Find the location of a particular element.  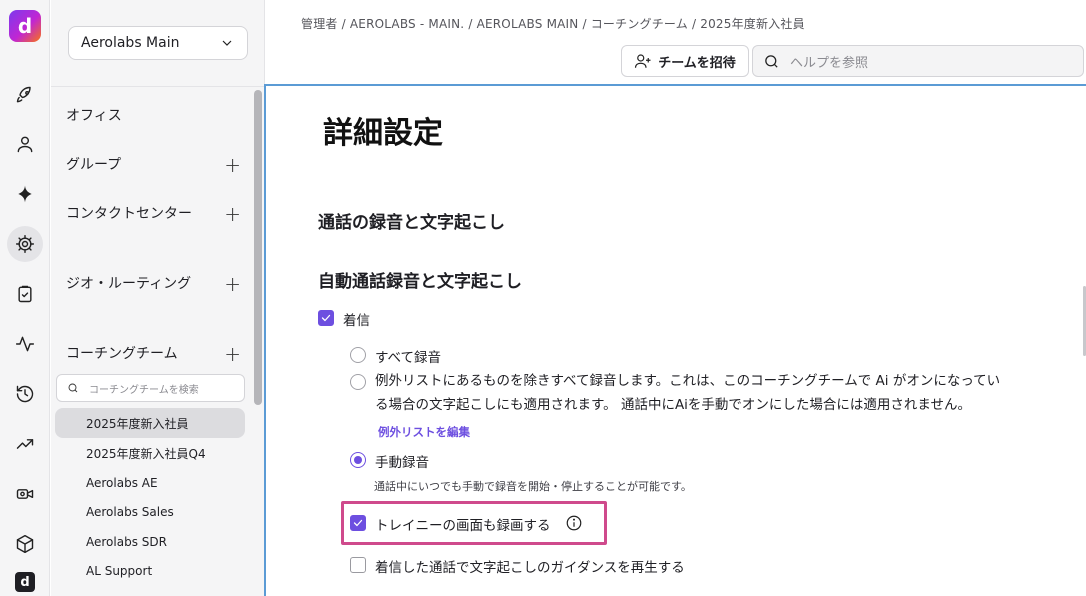

app-logo: d is located at coordinates (25, 26).